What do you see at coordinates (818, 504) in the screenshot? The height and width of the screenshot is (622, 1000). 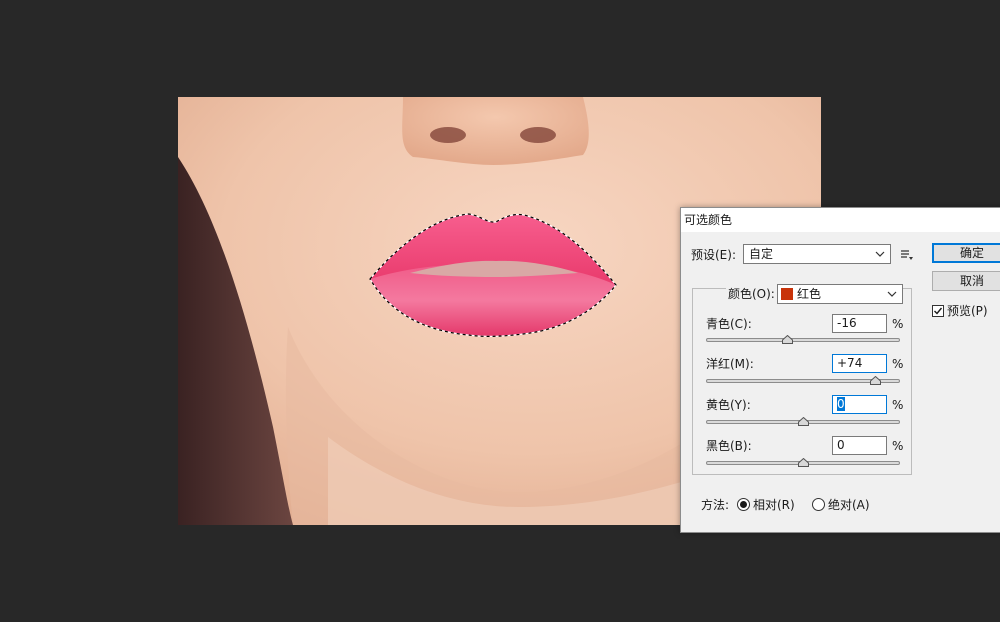 I see `absolute-radio` at bounding box center [818, 504].